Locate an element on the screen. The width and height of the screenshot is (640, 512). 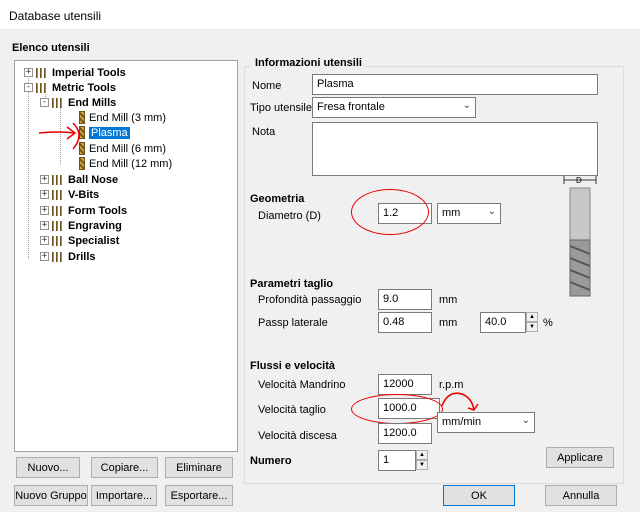
delete-button: Eliminare is located at coordinates (199, 467).